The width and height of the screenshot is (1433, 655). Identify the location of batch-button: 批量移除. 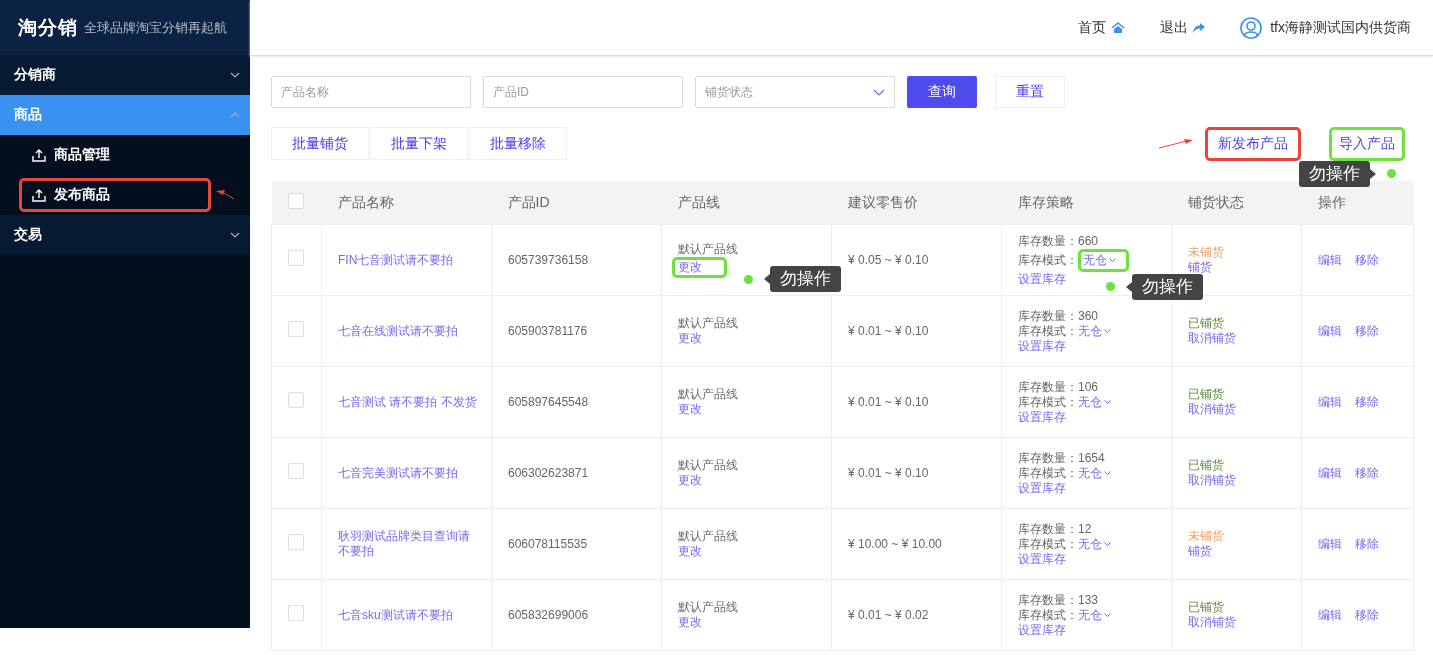
(518, 143).